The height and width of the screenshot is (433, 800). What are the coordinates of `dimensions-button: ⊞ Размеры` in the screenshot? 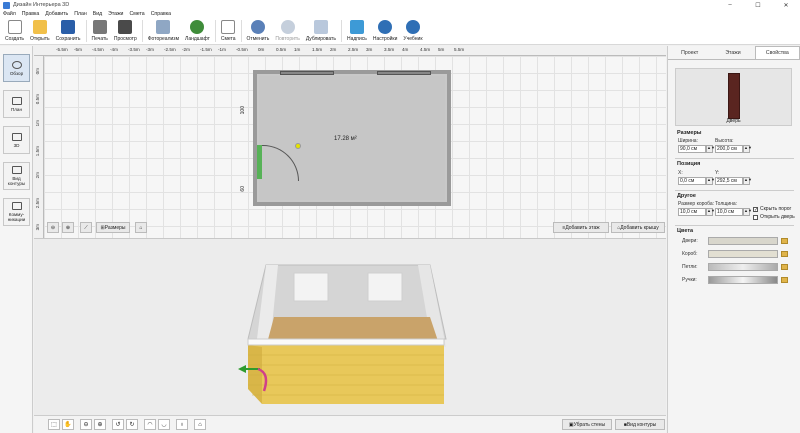 It's located at (113, 227).